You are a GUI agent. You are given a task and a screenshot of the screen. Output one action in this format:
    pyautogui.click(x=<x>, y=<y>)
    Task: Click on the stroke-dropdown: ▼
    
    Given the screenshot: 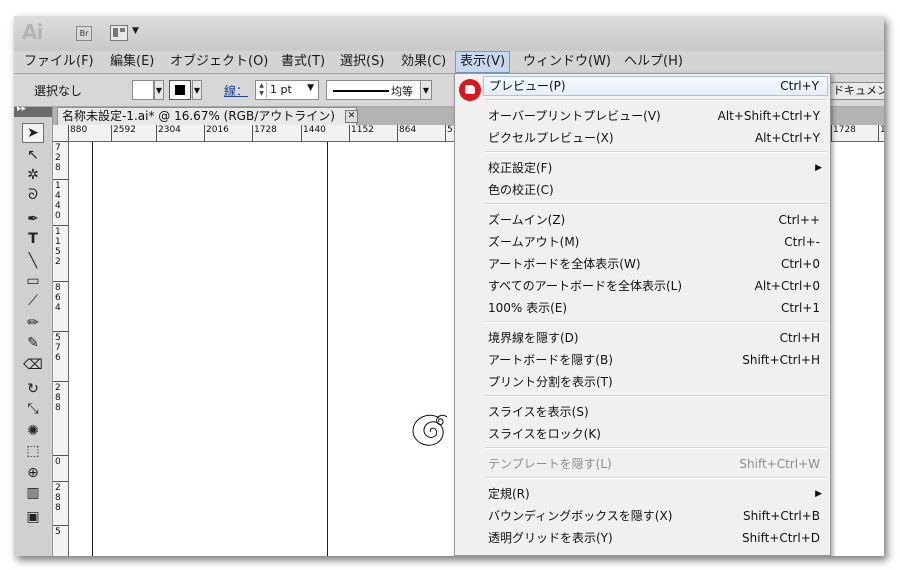 What is the action you would take?
    pyautogui.click(x=197, y=90)
    